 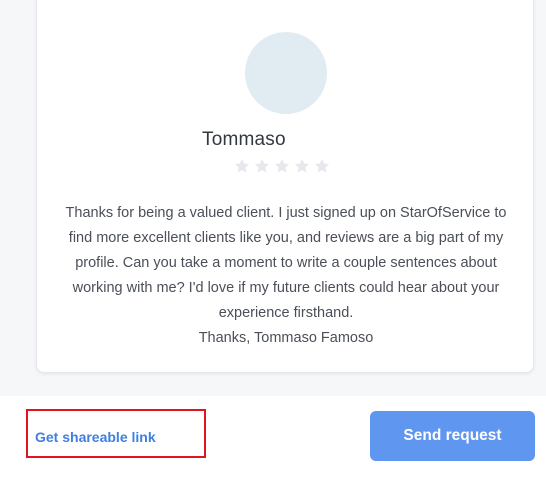 What do you see at coordinates (286, 73) in the screenshot?
I see `avatar` at bounding box center [286, 73].